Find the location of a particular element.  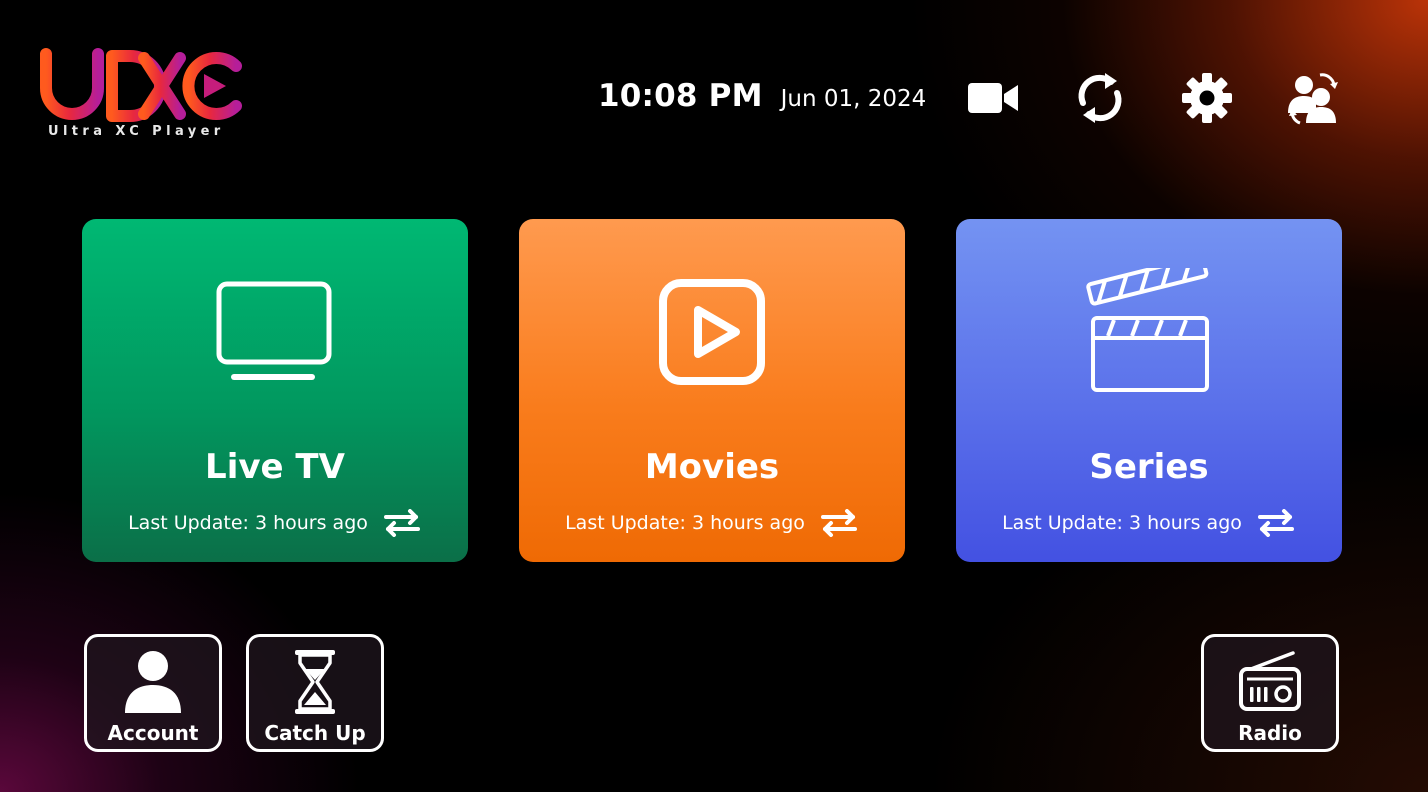

catch-up-button: Catch Up is located at coordinates (315, 693).